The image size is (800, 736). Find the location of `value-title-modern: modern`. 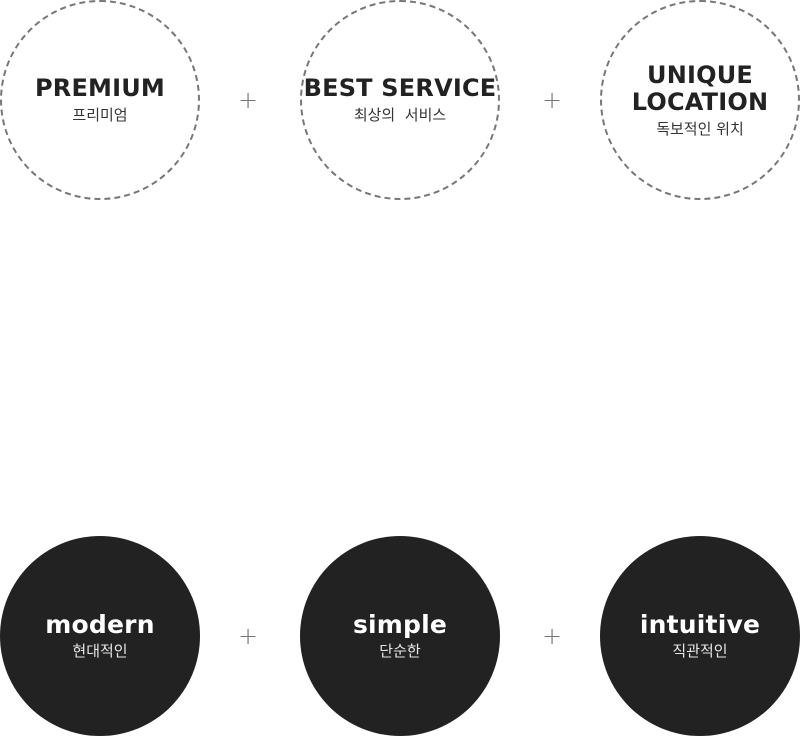

value-title-modern: modern is located at coordinates (100, 624).